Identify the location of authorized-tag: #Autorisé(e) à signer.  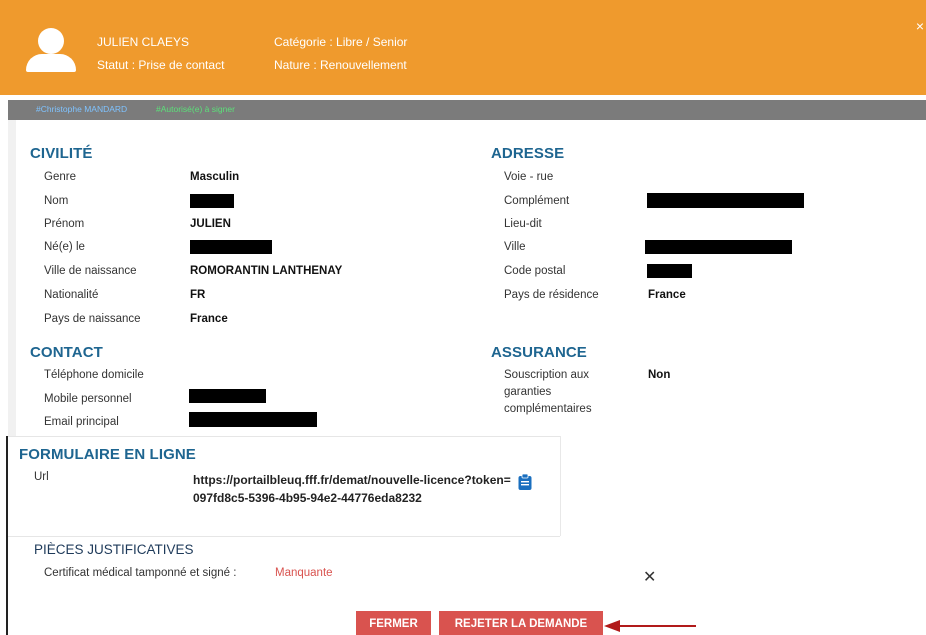
(195, 109).